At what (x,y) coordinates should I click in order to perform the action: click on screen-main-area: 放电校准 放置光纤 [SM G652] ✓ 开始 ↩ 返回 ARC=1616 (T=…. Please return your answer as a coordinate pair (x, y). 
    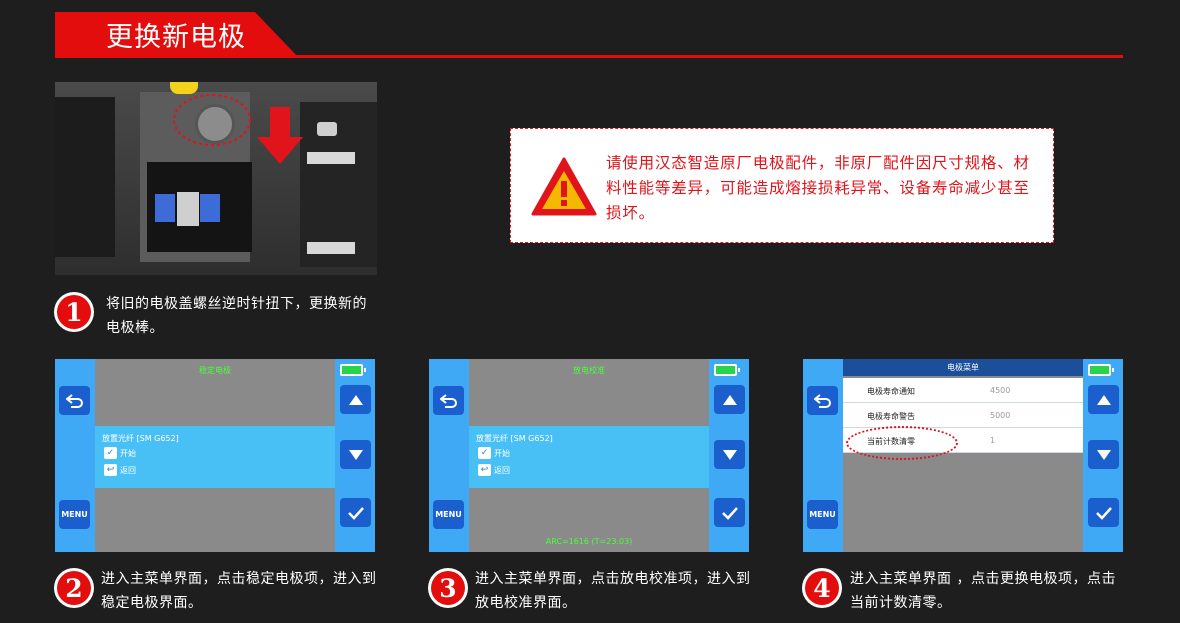
    Looking at the image, I should click on (589, 455).